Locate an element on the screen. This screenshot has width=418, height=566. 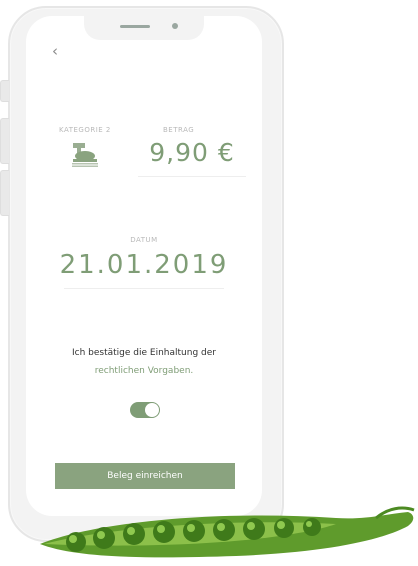
toggle-knob is located at coordinates (152, 410).